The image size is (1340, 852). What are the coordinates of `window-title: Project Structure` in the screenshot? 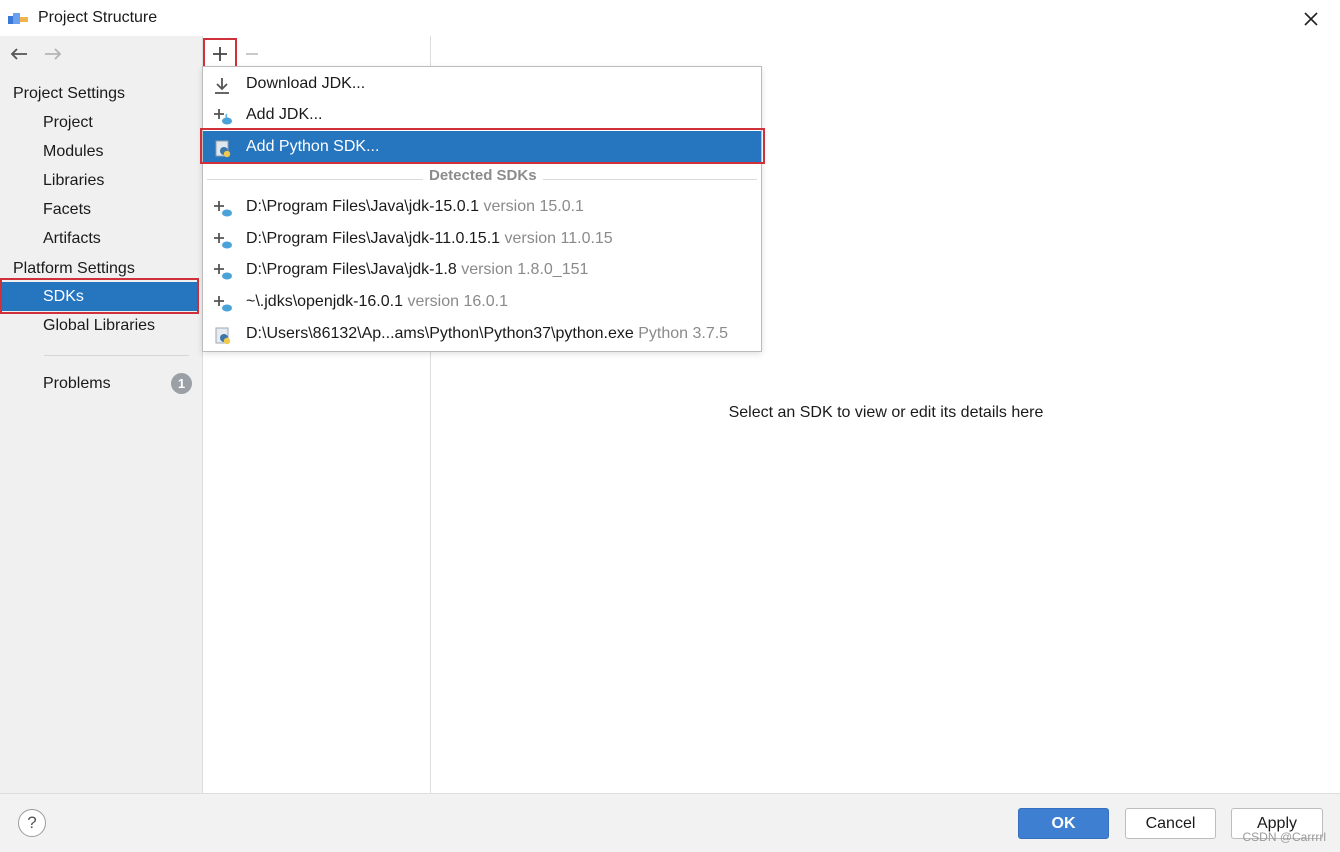 It's located at (98, 17).